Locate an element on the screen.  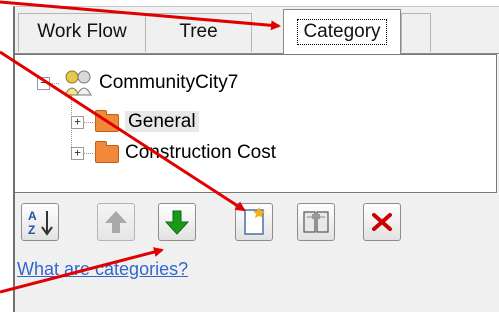
tree-node-general-label: General is located at coordinates (162, 121).